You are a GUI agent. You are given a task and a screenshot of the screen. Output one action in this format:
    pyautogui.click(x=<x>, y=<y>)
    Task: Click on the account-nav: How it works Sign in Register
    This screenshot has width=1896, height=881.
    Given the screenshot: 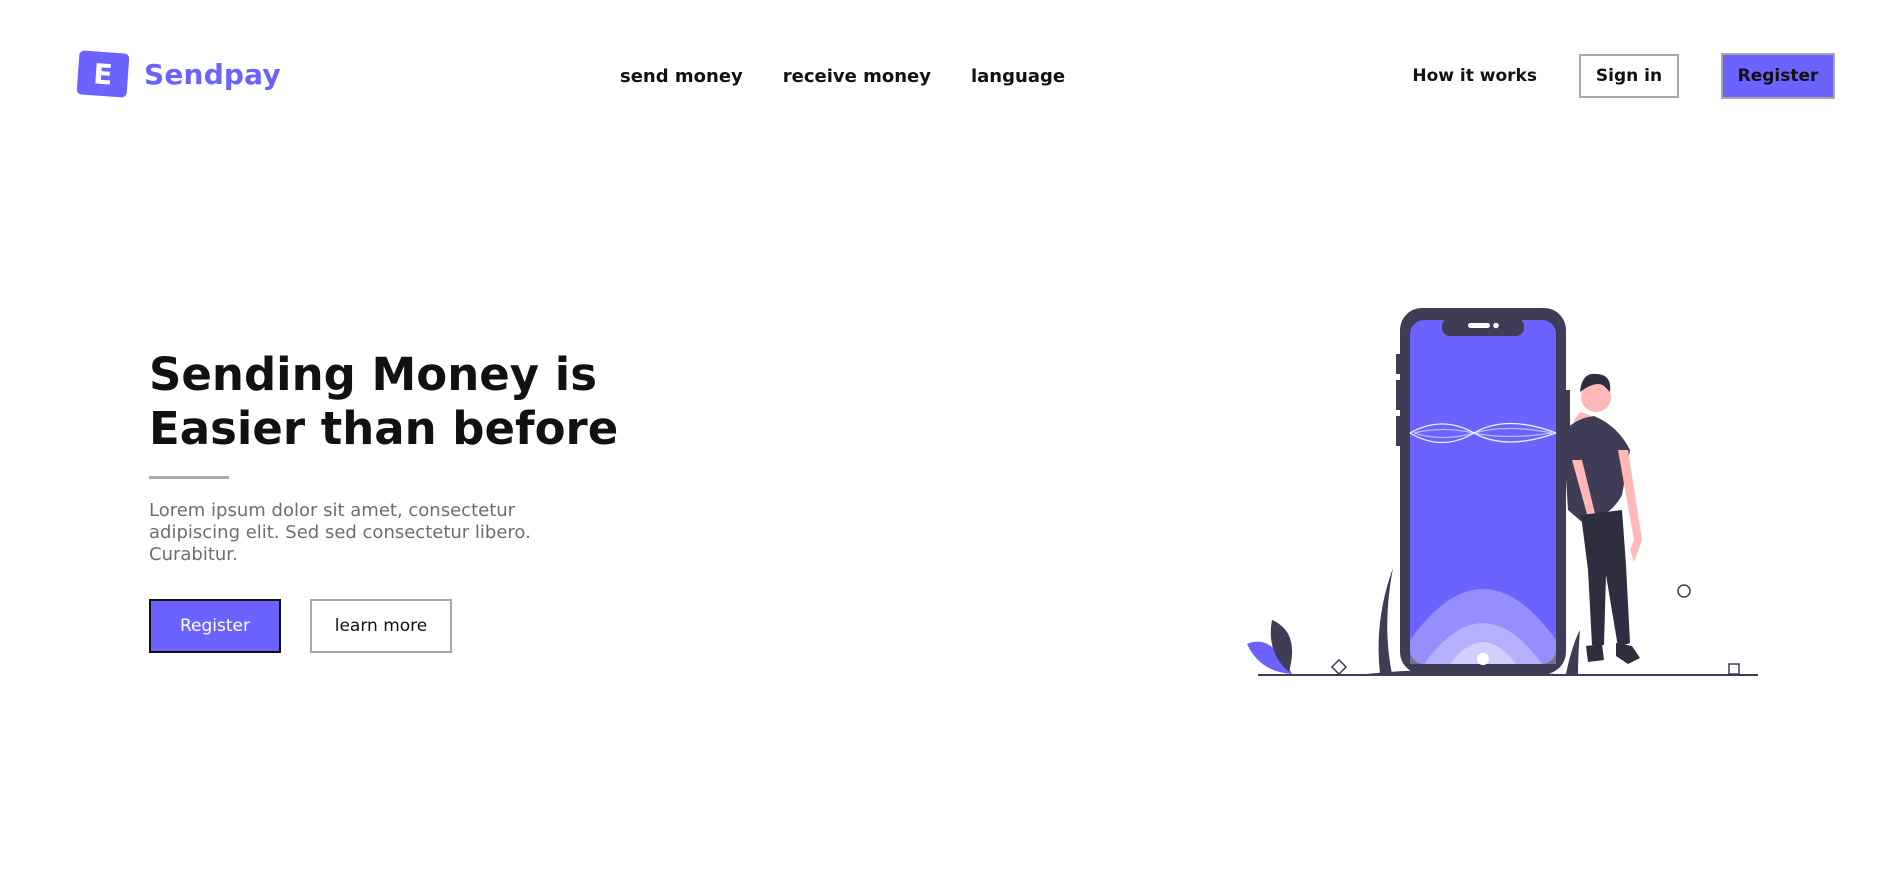 What is the action you would take?
    pyautogui.click(x=1623, y=76)
    